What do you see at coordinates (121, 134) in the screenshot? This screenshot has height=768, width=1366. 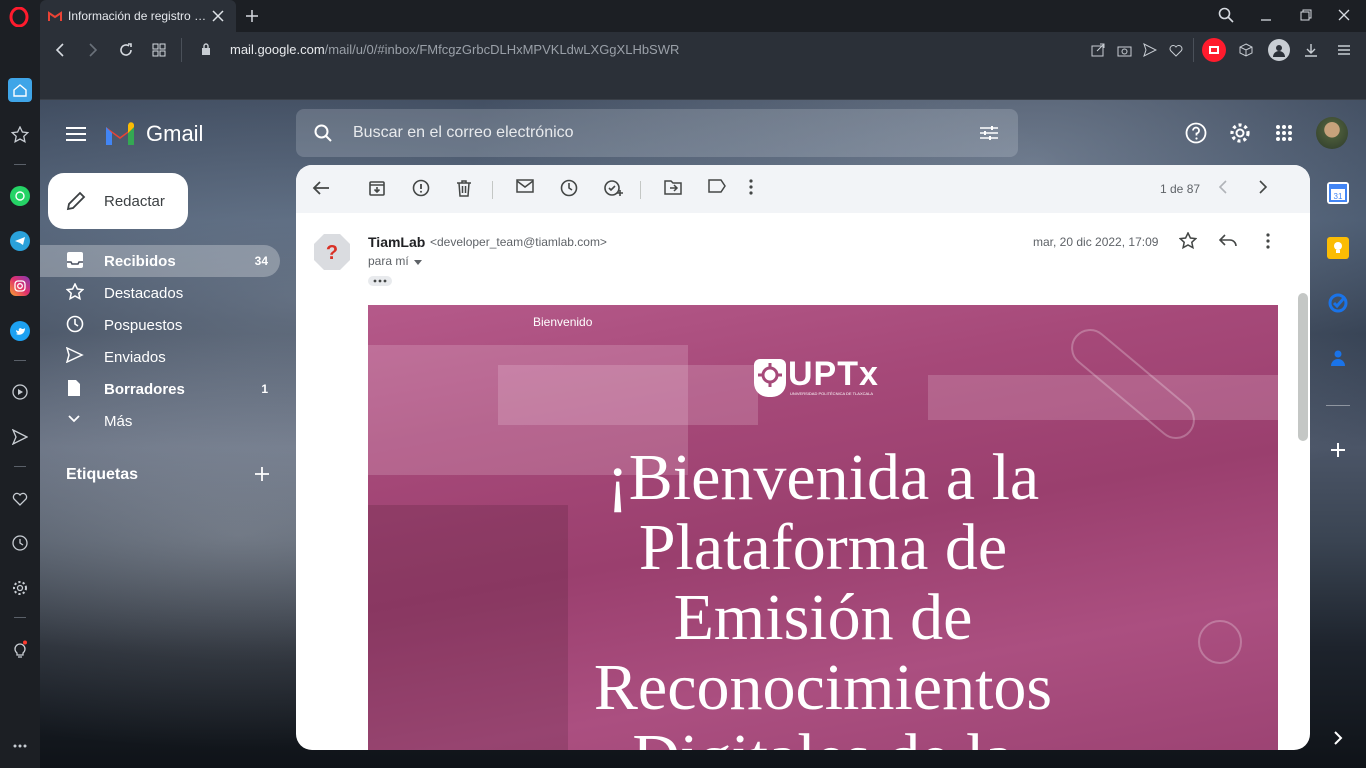 I see `gmail-logo-icon` at bounding box center [121, 134].